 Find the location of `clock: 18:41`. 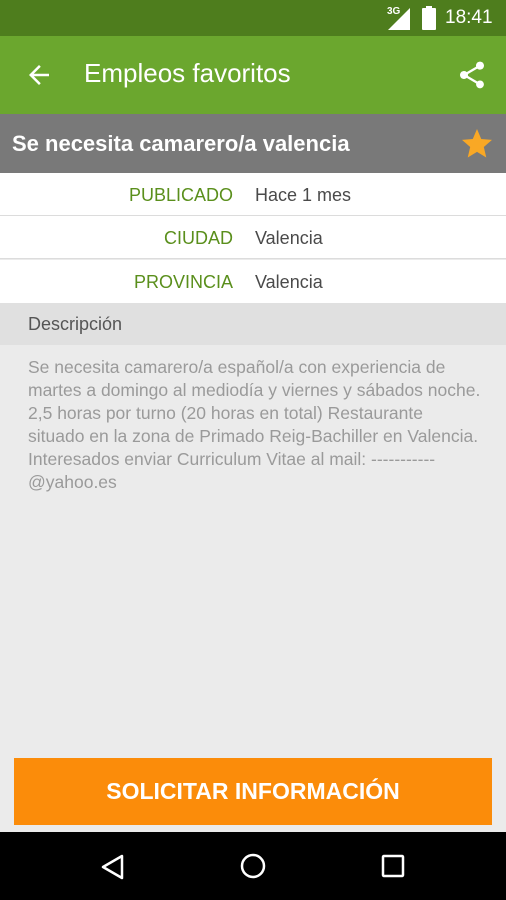

clock: 18:41 is located at coordinates (469, 17).